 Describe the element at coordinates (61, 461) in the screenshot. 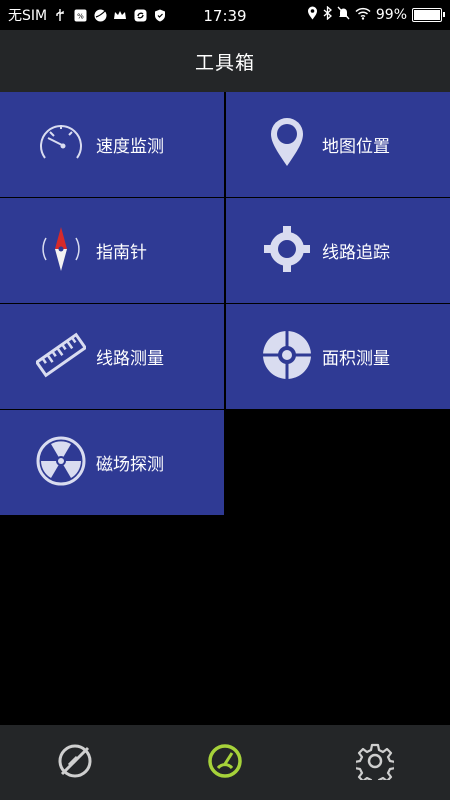

I see `radiation-icon` at that location.